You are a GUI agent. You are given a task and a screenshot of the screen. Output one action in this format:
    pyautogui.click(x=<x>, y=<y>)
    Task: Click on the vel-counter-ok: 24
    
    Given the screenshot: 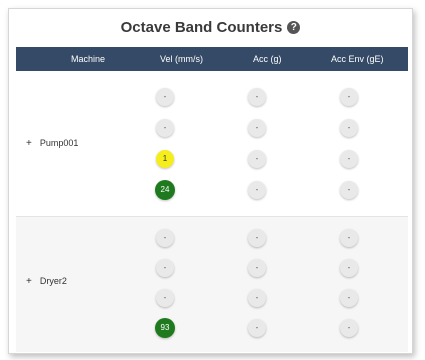 What is the action you would take?
    pyautogui.click(x=165, y=190)
    